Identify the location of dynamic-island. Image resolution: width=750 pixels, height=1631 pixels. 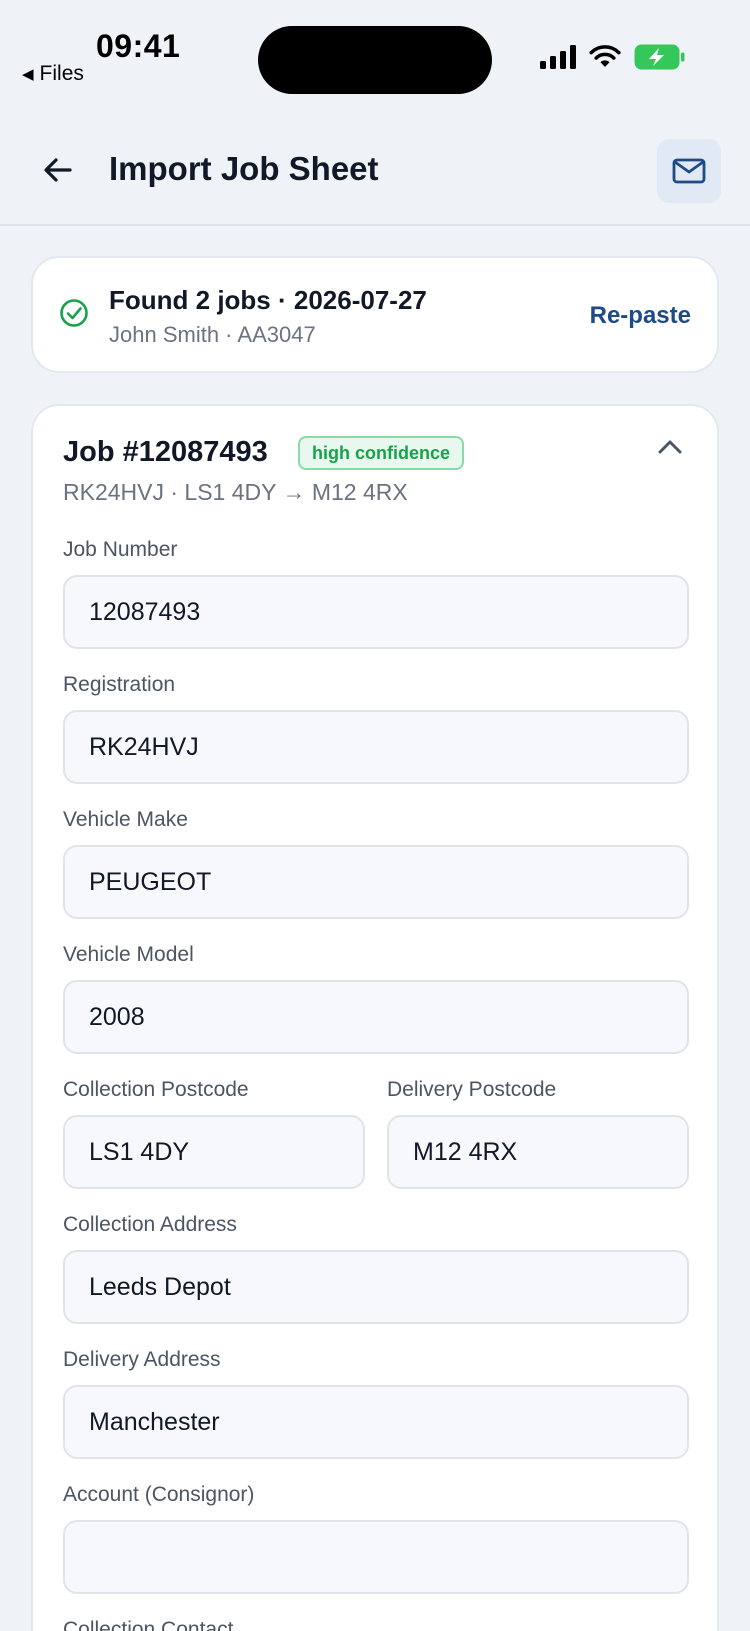
(375, 60).